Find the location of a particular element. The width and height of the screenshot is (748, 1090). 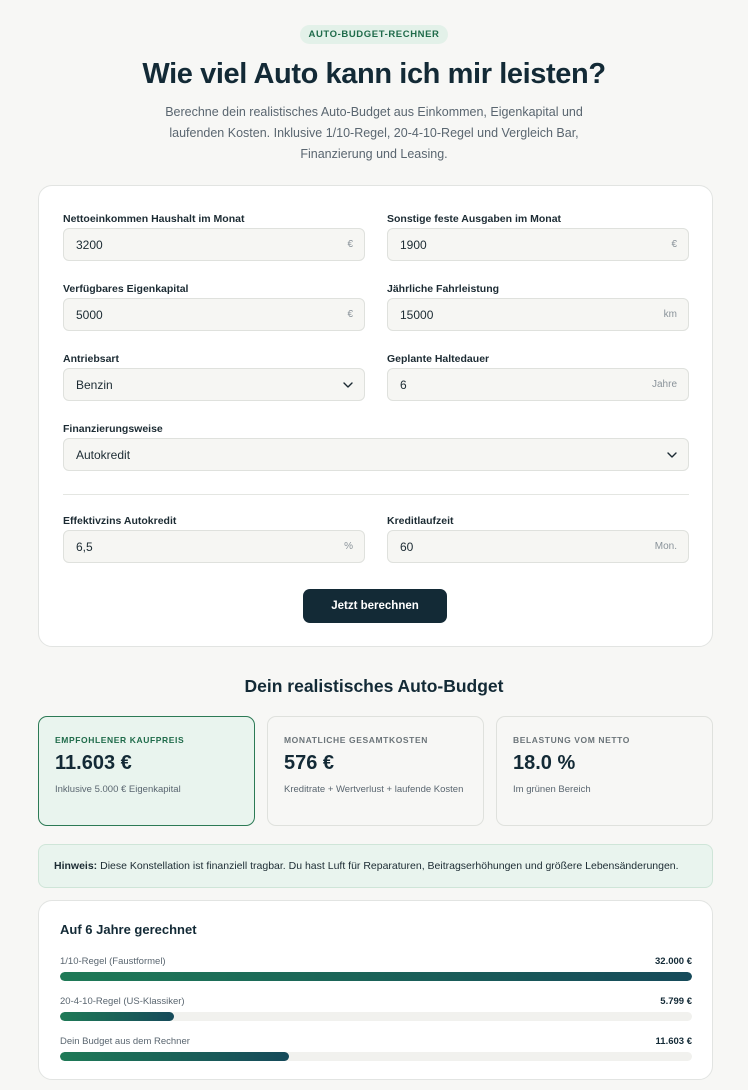

holding-field: Geplante Haltedauer 6 Jahre is located at coordinates (538, 377).